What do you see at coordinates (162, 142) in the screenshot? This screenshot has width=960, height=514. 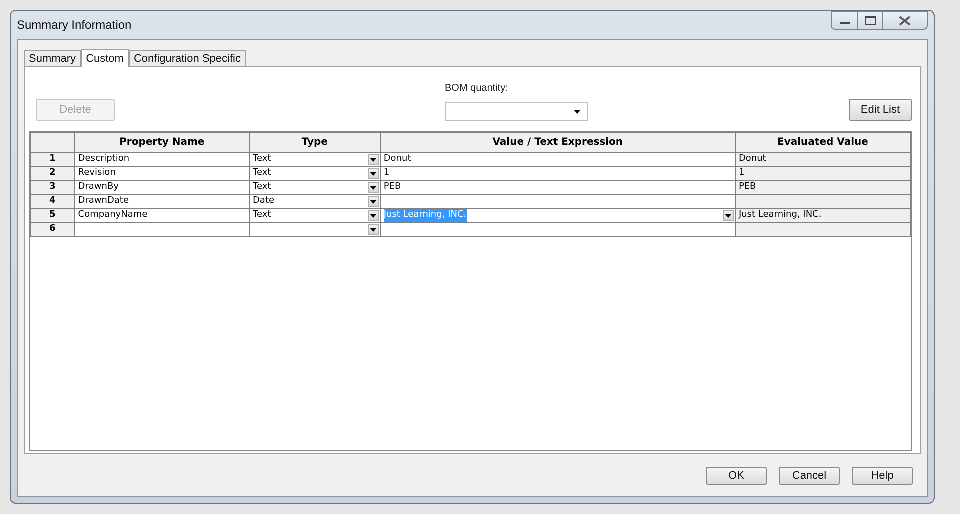 I see `column-header: Property Name` at bounding box center [162, 142].